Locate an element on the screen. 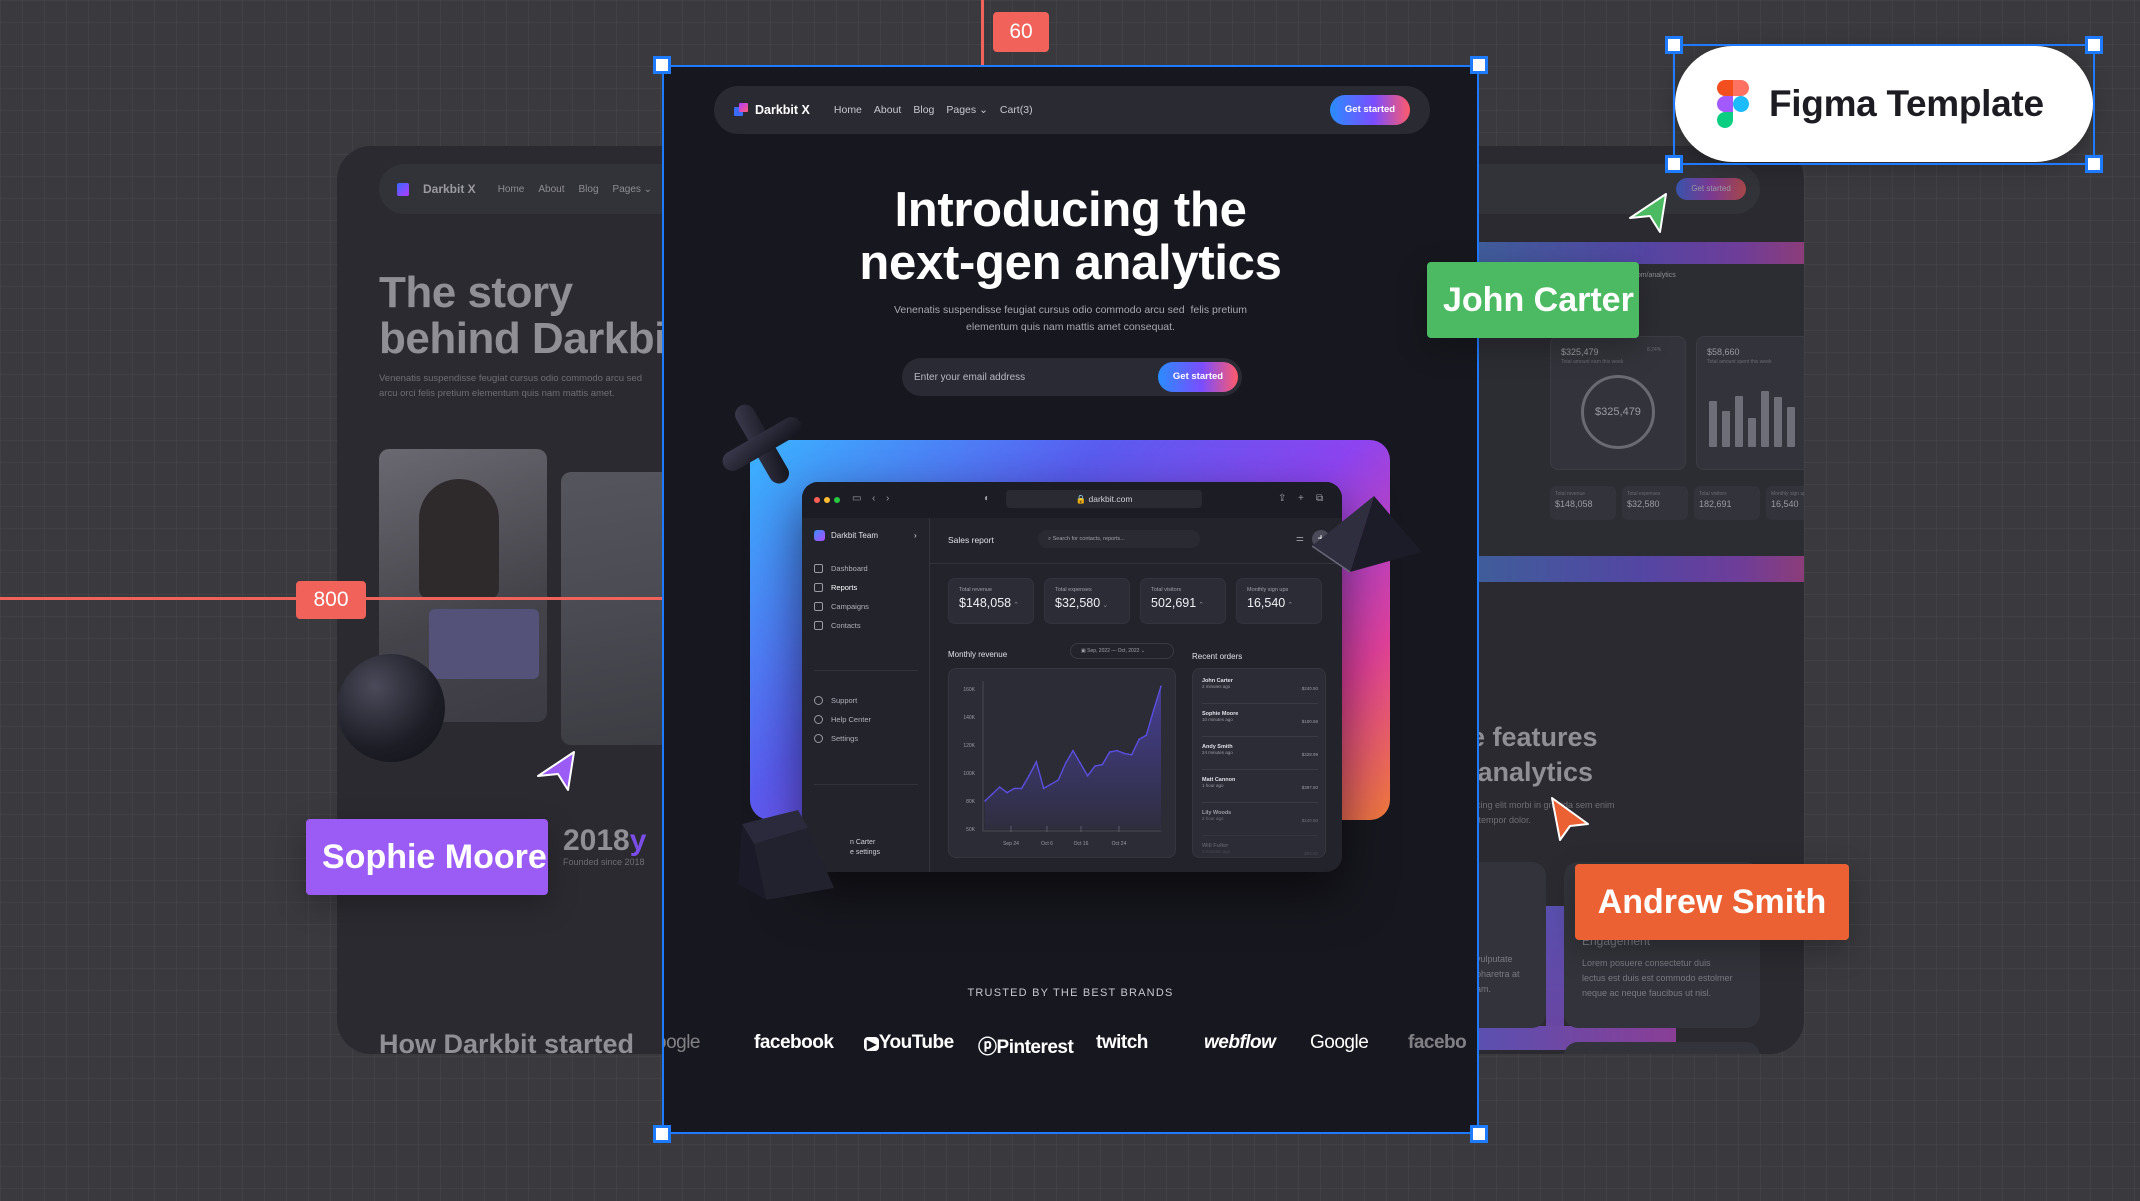  team-switcher: Darkbit Team › is located at coordinates (865, 535).